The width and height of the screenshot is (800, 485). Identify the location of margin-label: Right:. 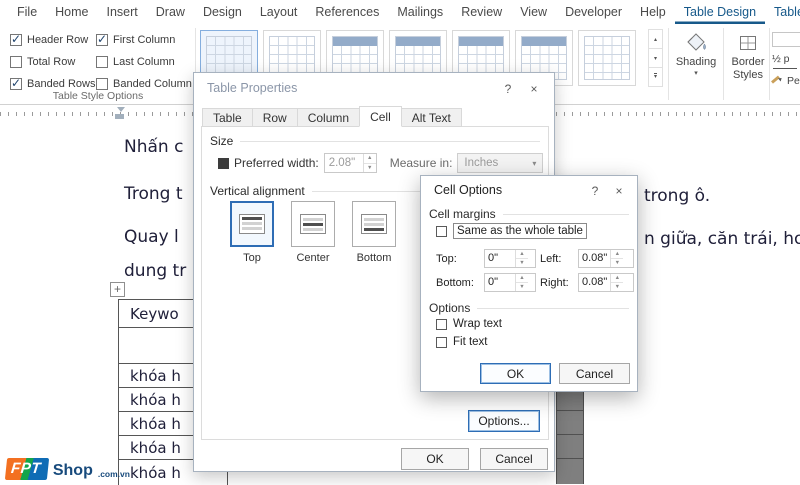
(554, 282).